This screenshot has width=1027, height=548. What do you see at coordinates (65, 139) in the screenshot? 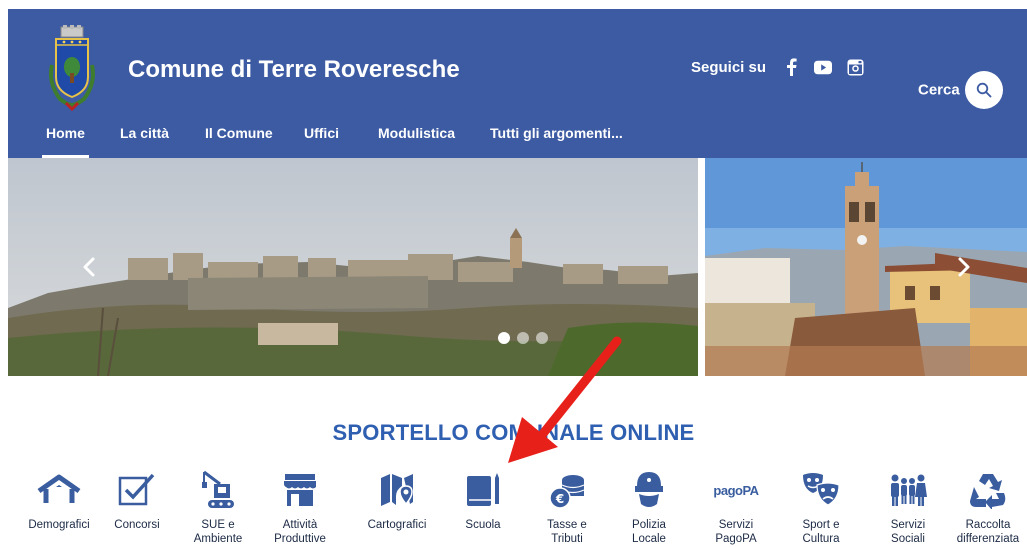
I see `nav-home: Home` at bounding box center [65, 139].